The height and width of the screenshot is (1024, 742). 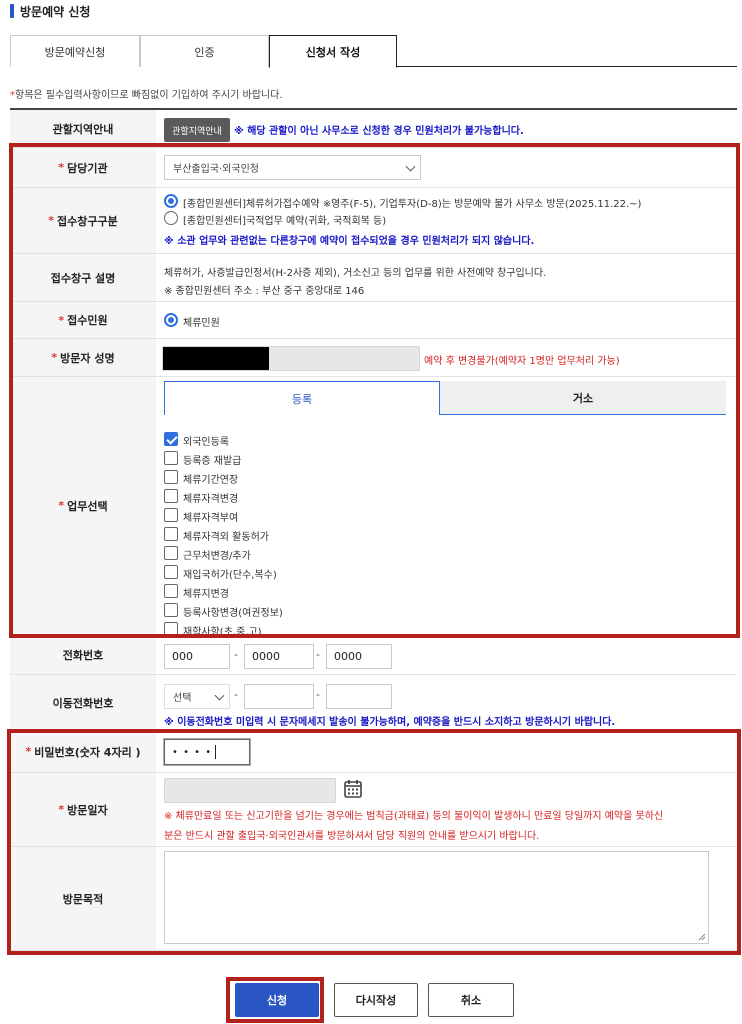 What do you see at coordinates (292, 167) in the screenshot?
I see `agency-select: 부산출입국·외국인청` at bounding box center [292, 167].